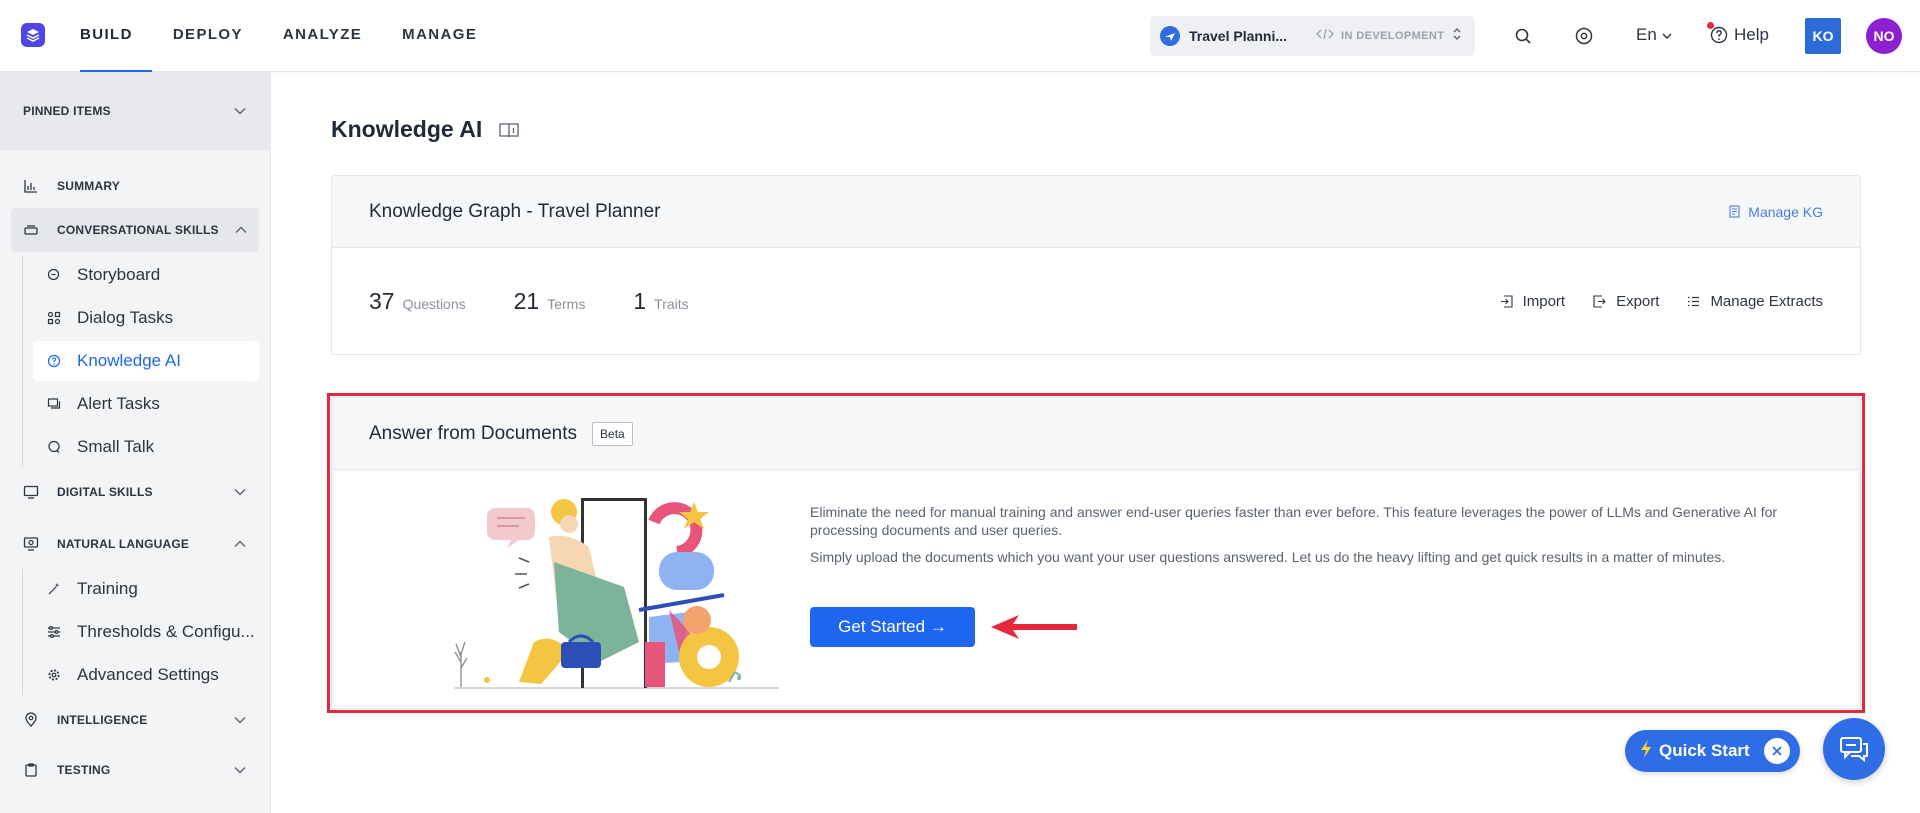 This screenshot has width=1920, height=813. Describe the element at coordinates (1523, 36) in the screenshot. I see `search-icon` at that location.